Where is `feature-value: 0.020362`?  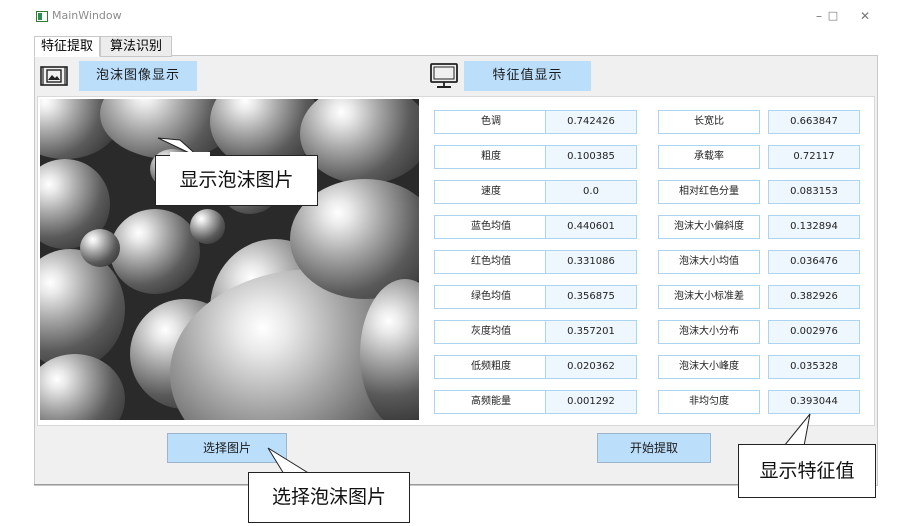
feature-value: 0.020362 is located at coordinates (591, 367).